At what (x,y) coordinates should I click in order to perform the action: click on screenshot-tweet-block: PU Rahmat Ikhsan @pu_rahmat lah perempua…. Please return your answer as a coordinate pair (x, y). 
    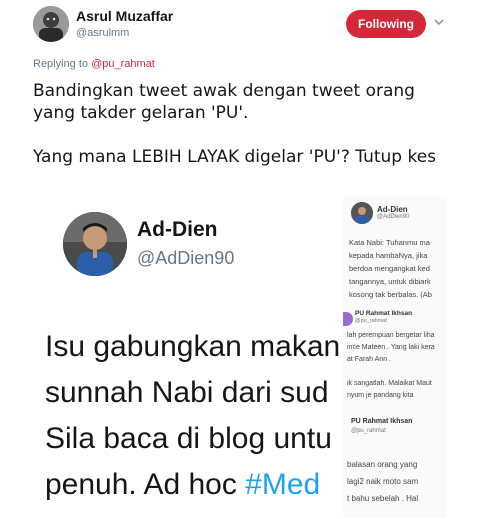
    Looking at the image, I should click on (395, 353).